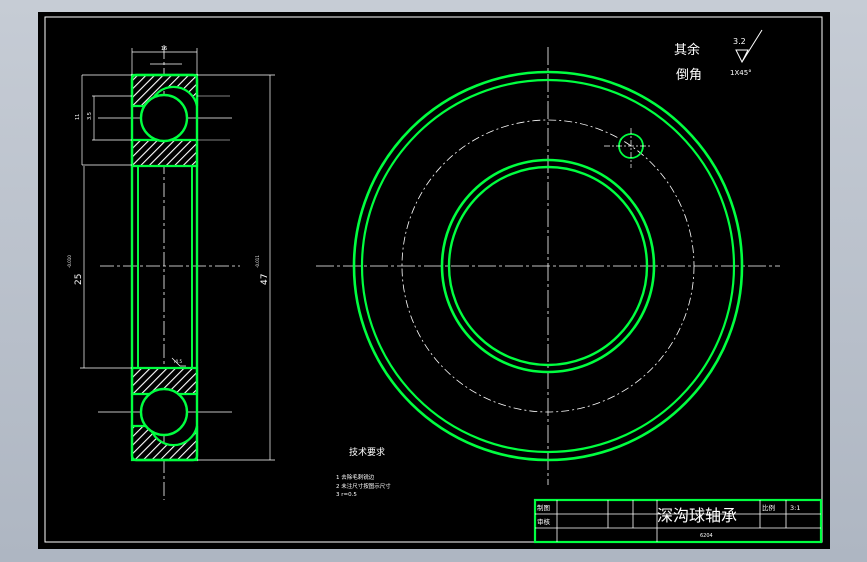  Describe the element at coordinates (706, 536) in the screenshot. I see `tb-code: 6204` at that location.